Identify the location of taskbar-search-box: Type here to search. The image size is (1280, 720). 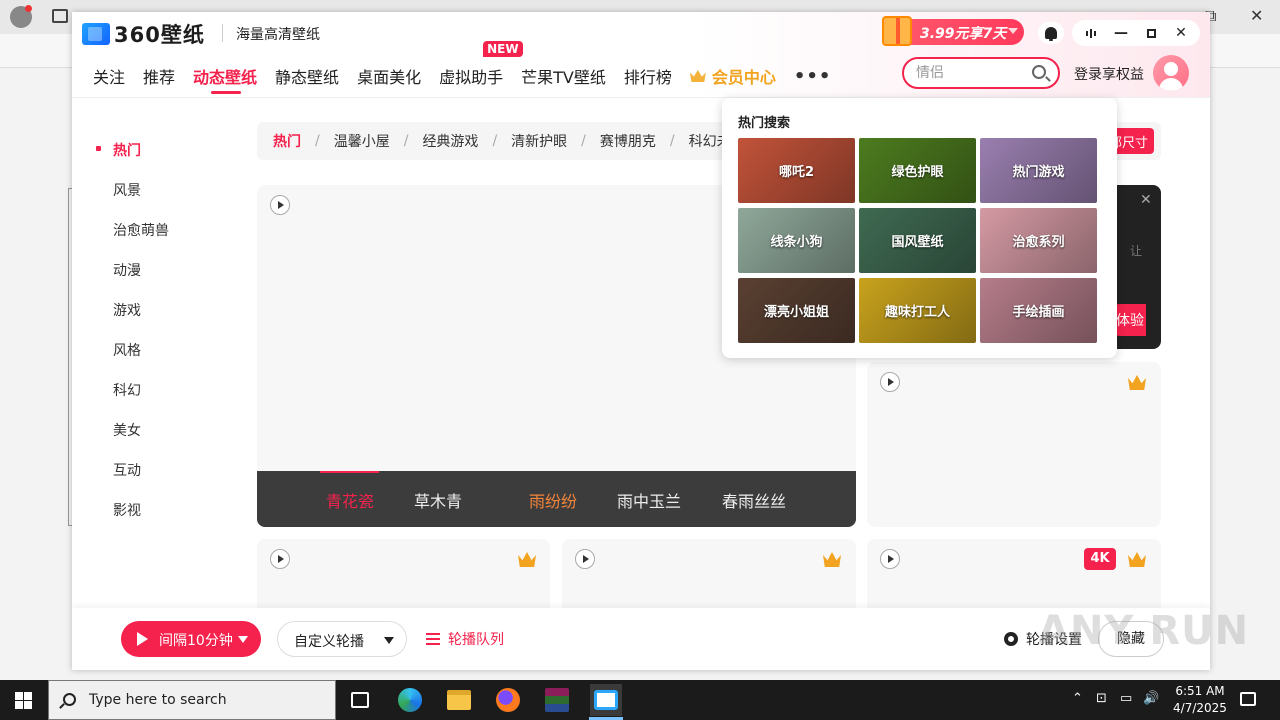
(192, 700).